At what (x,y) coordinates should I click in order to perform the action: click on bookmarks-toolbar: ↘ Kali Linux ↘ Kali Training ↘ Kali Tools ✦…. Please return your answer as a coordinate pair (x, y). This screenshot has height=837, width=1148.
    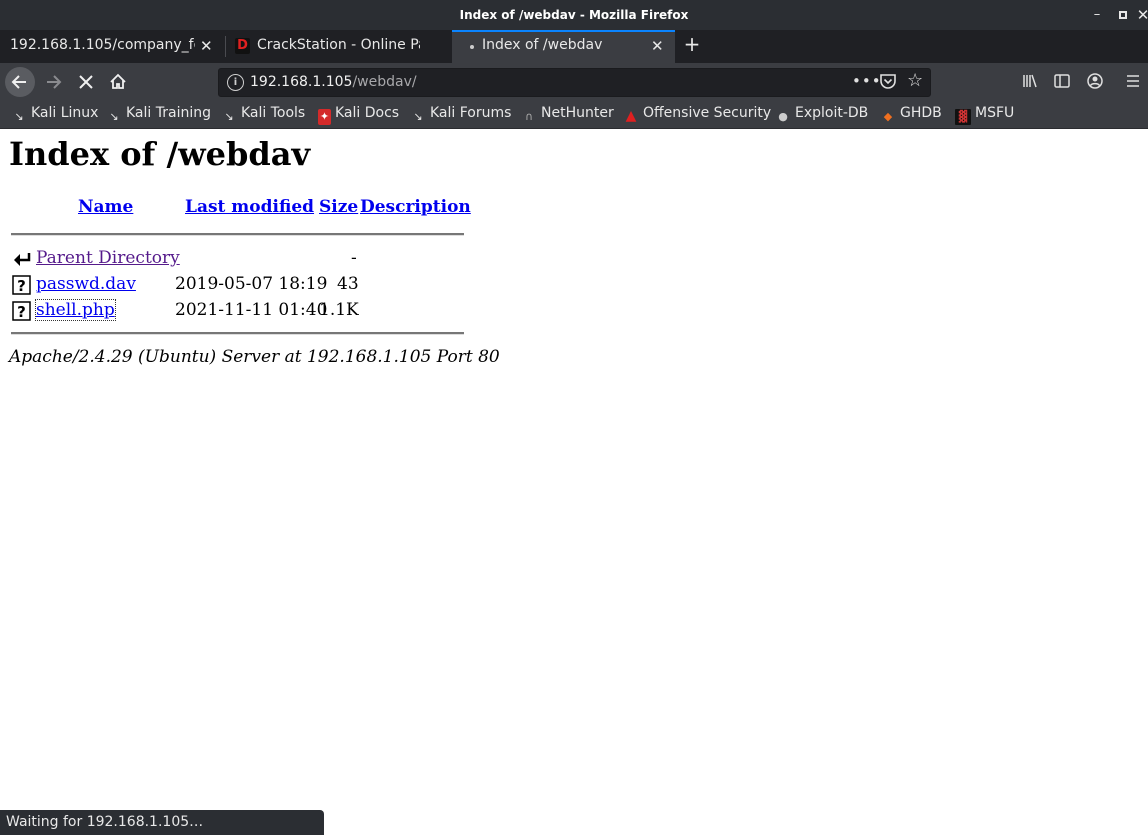
    Looking at the image, I should click on (574, 114).